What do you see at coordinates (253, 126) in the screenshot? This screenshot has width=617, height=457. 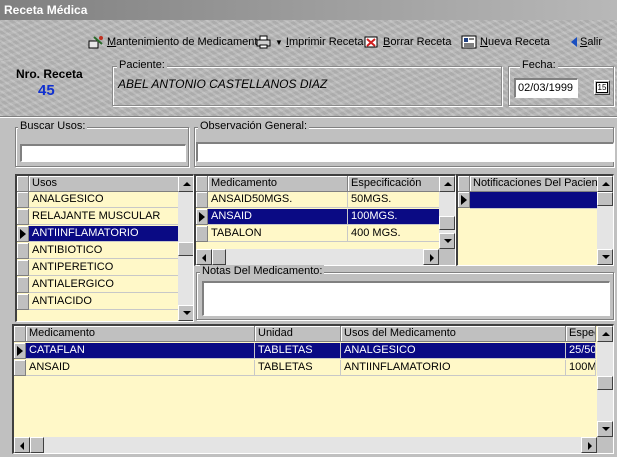 I see `observacion-label: Observación General:` at bounding box center [253, 126].